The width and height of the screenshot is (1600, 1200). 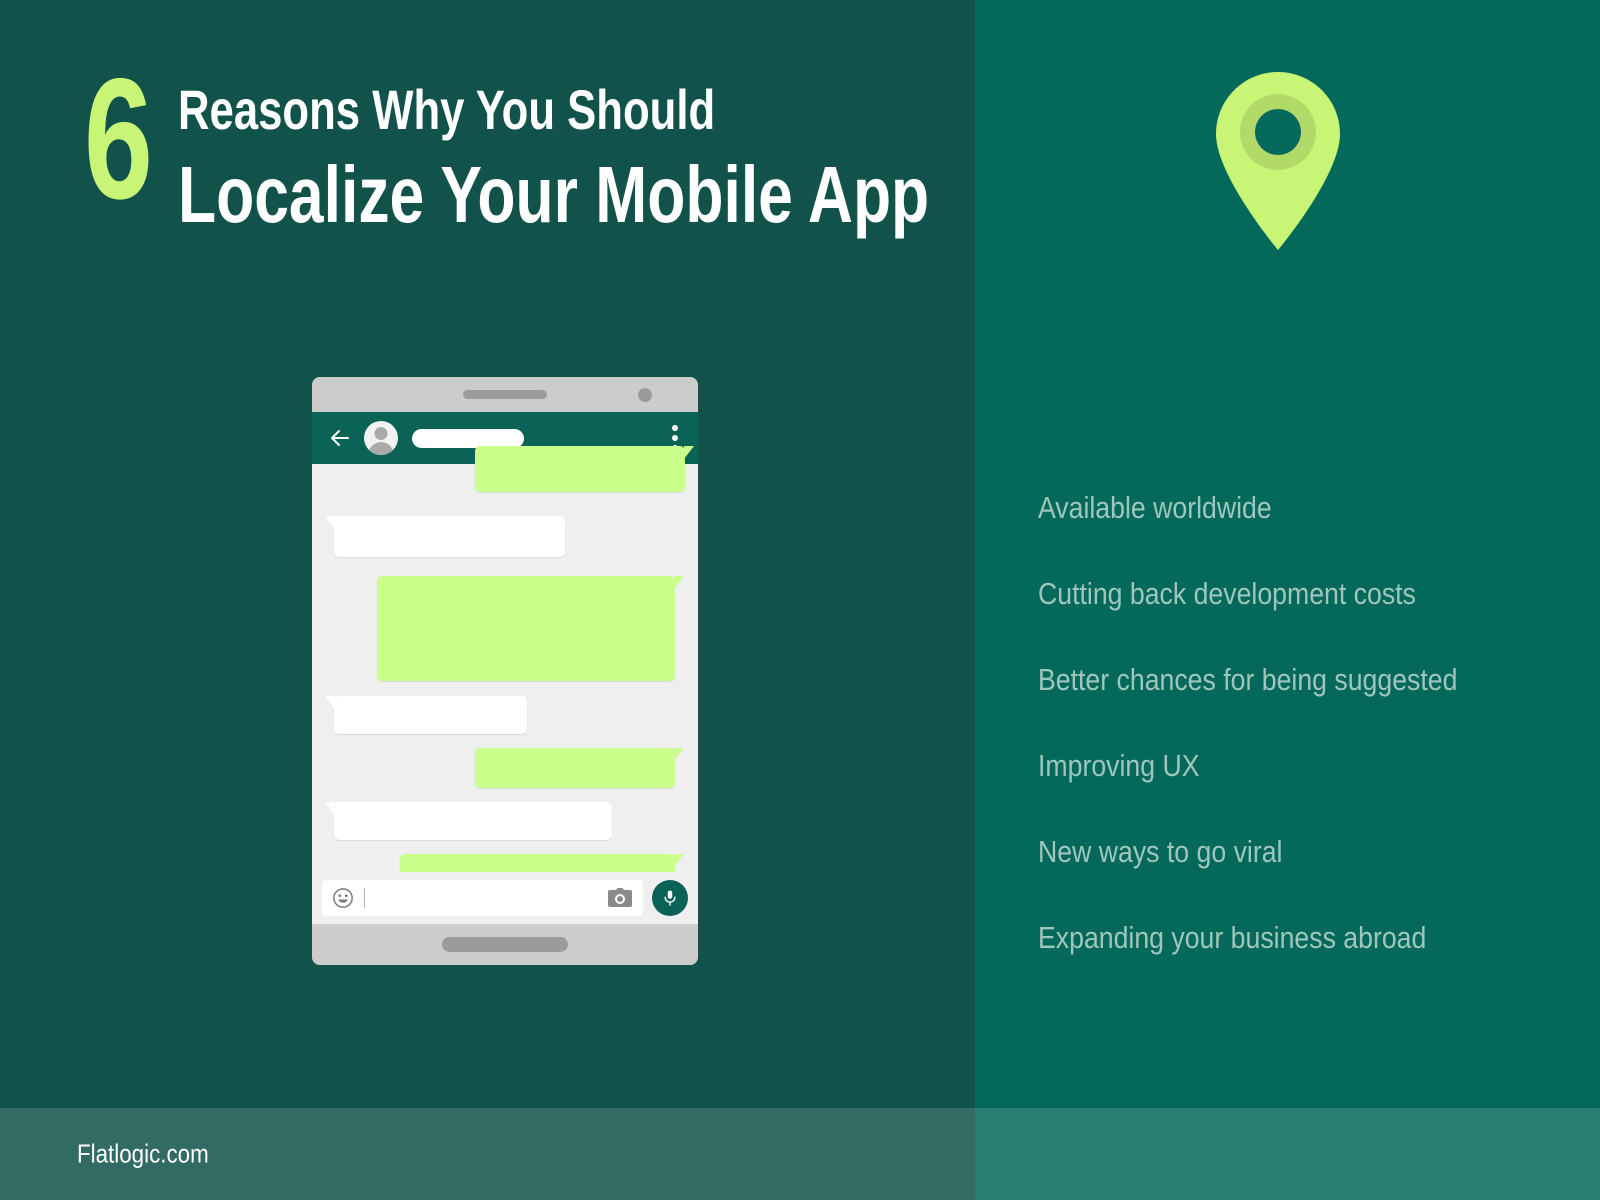 I want to click on benefit-item-3: Better chances for being suggested, so click(x=1248, y=679).